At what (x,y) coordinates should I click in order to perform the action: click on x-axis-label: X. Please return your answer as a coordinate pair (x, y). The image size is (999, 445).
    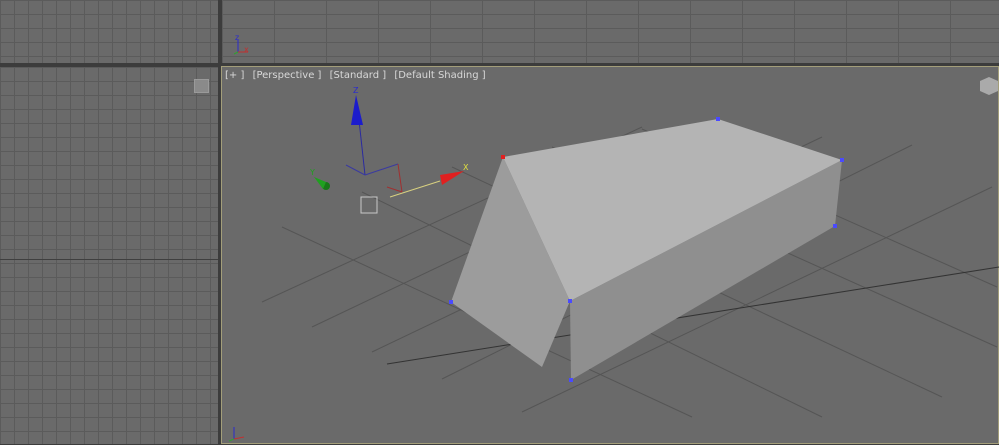
    Looking at the image, I should click on (466, 167).